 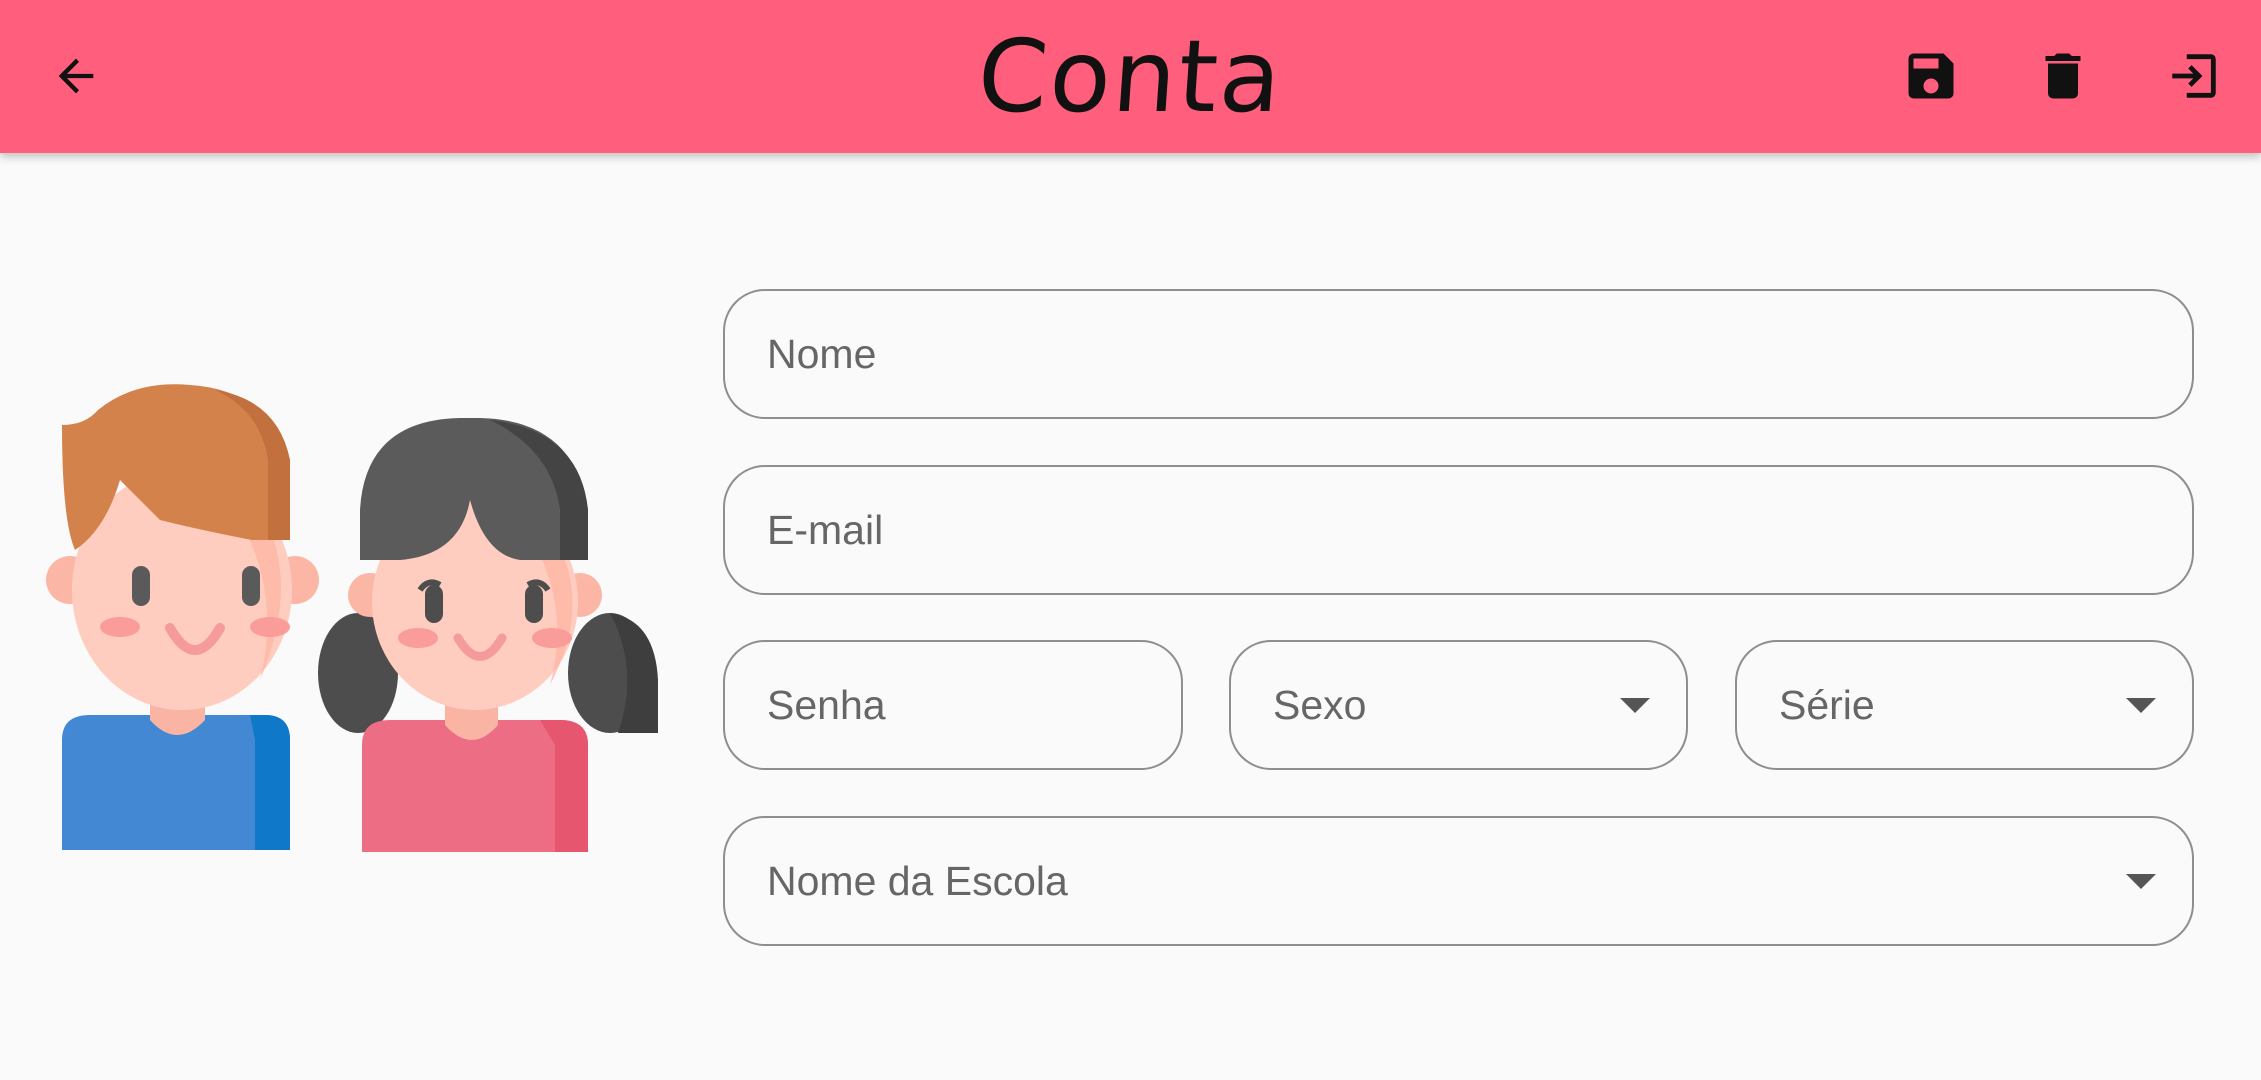 I want to click on email-field: E-mail, so click(x=1458, y=530).